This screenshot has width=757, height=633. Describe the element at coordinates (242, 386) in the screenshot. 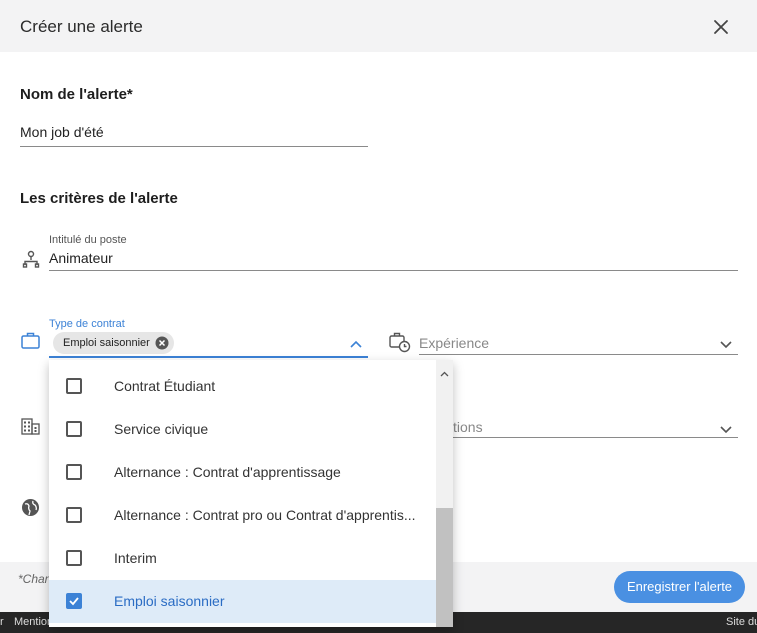

I see `option-contrat-etudiant: Contrat Étudiant` at that location.